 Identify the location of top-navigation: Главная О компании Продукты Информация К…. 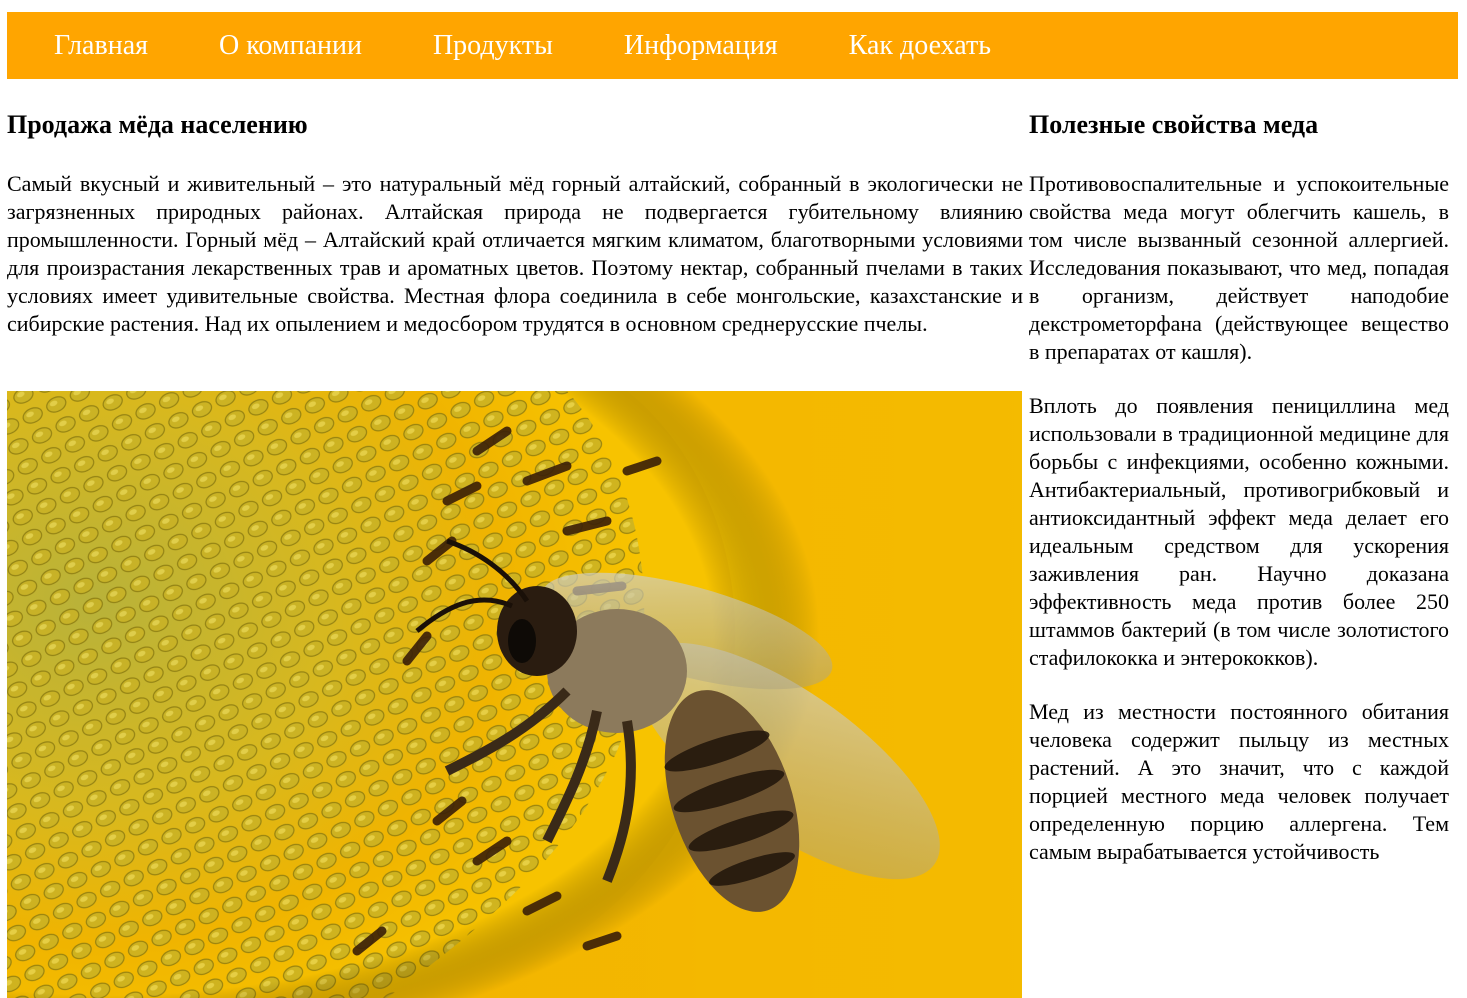
(732, 45).